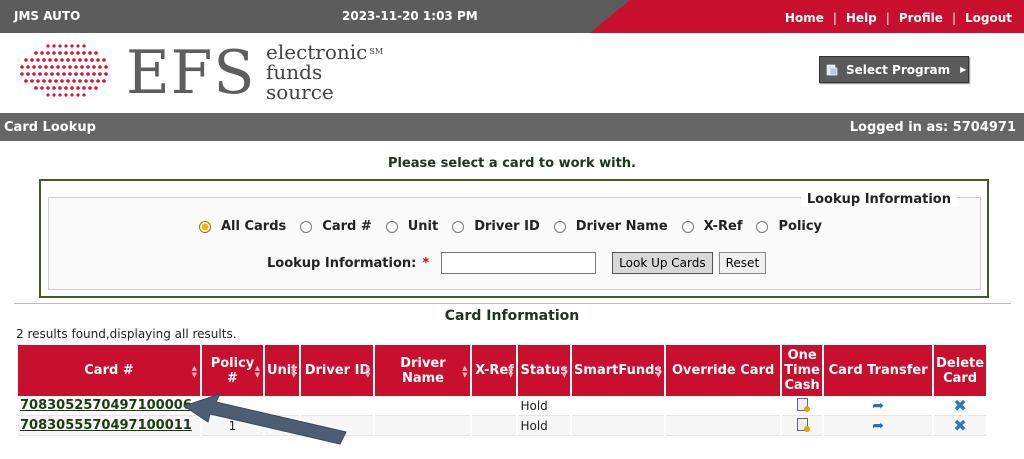 The image size is (1024, 459). Describe the element at coordinates (423, 226) in the screenshot. I see `radio-label: Unit` at that location.